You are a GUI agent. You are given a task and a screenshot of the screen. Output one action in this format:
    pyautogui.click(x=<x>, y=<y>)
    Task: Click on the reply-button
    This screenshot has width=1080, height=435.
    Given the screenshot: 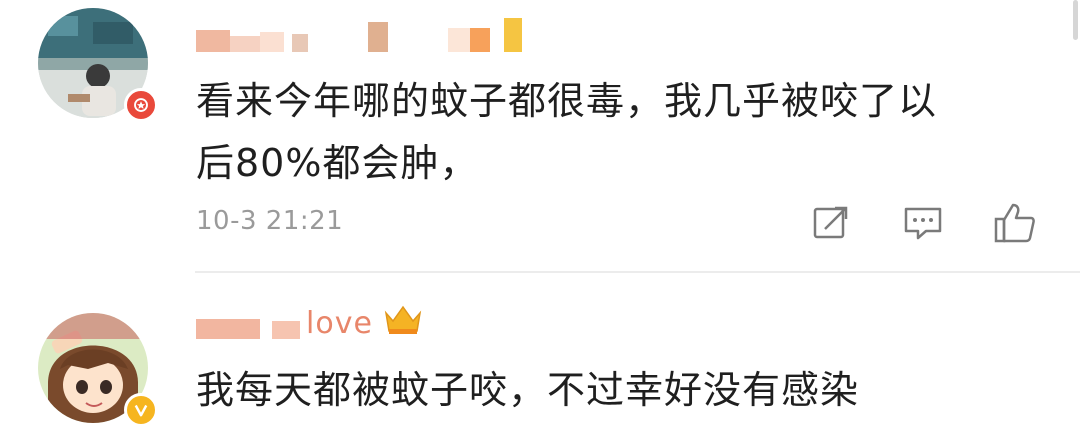 What is the action you would take?
    pyautogui.click(x=923, y=223)
    